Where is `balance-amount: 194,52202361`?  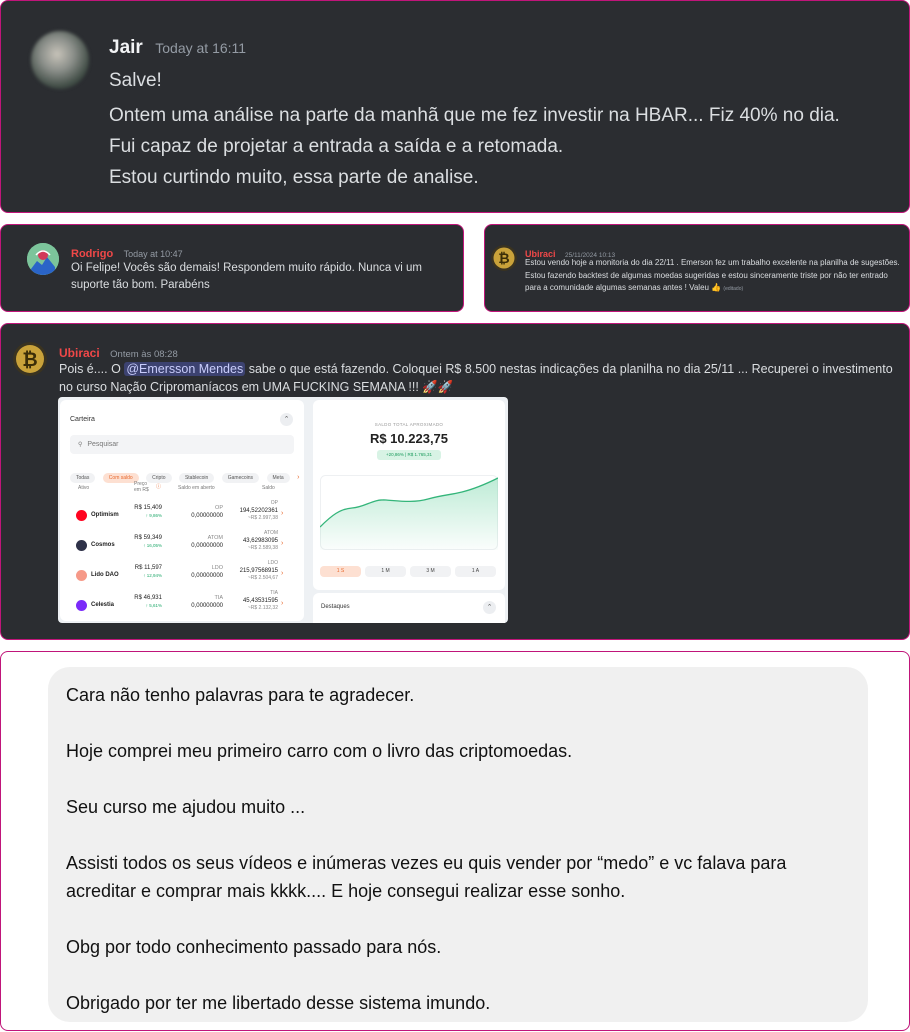 balance-amount: 194,52202361 is located at coordinates (258, 510).